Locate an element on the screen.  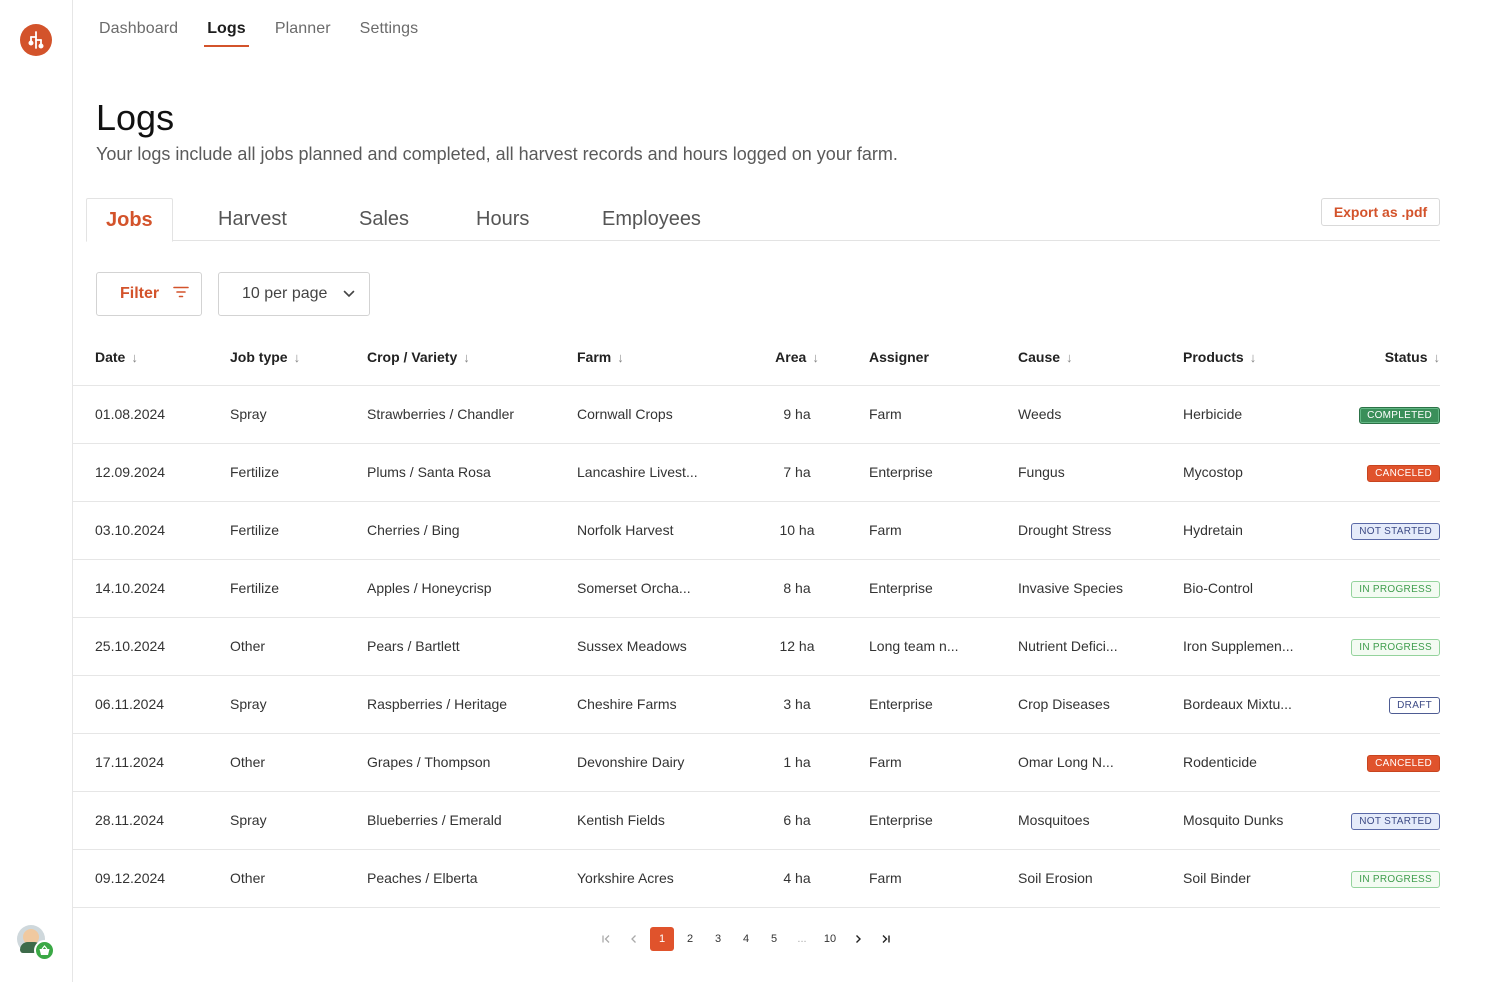
cell-cause: Fungus is located at coordinates (1100, 472).